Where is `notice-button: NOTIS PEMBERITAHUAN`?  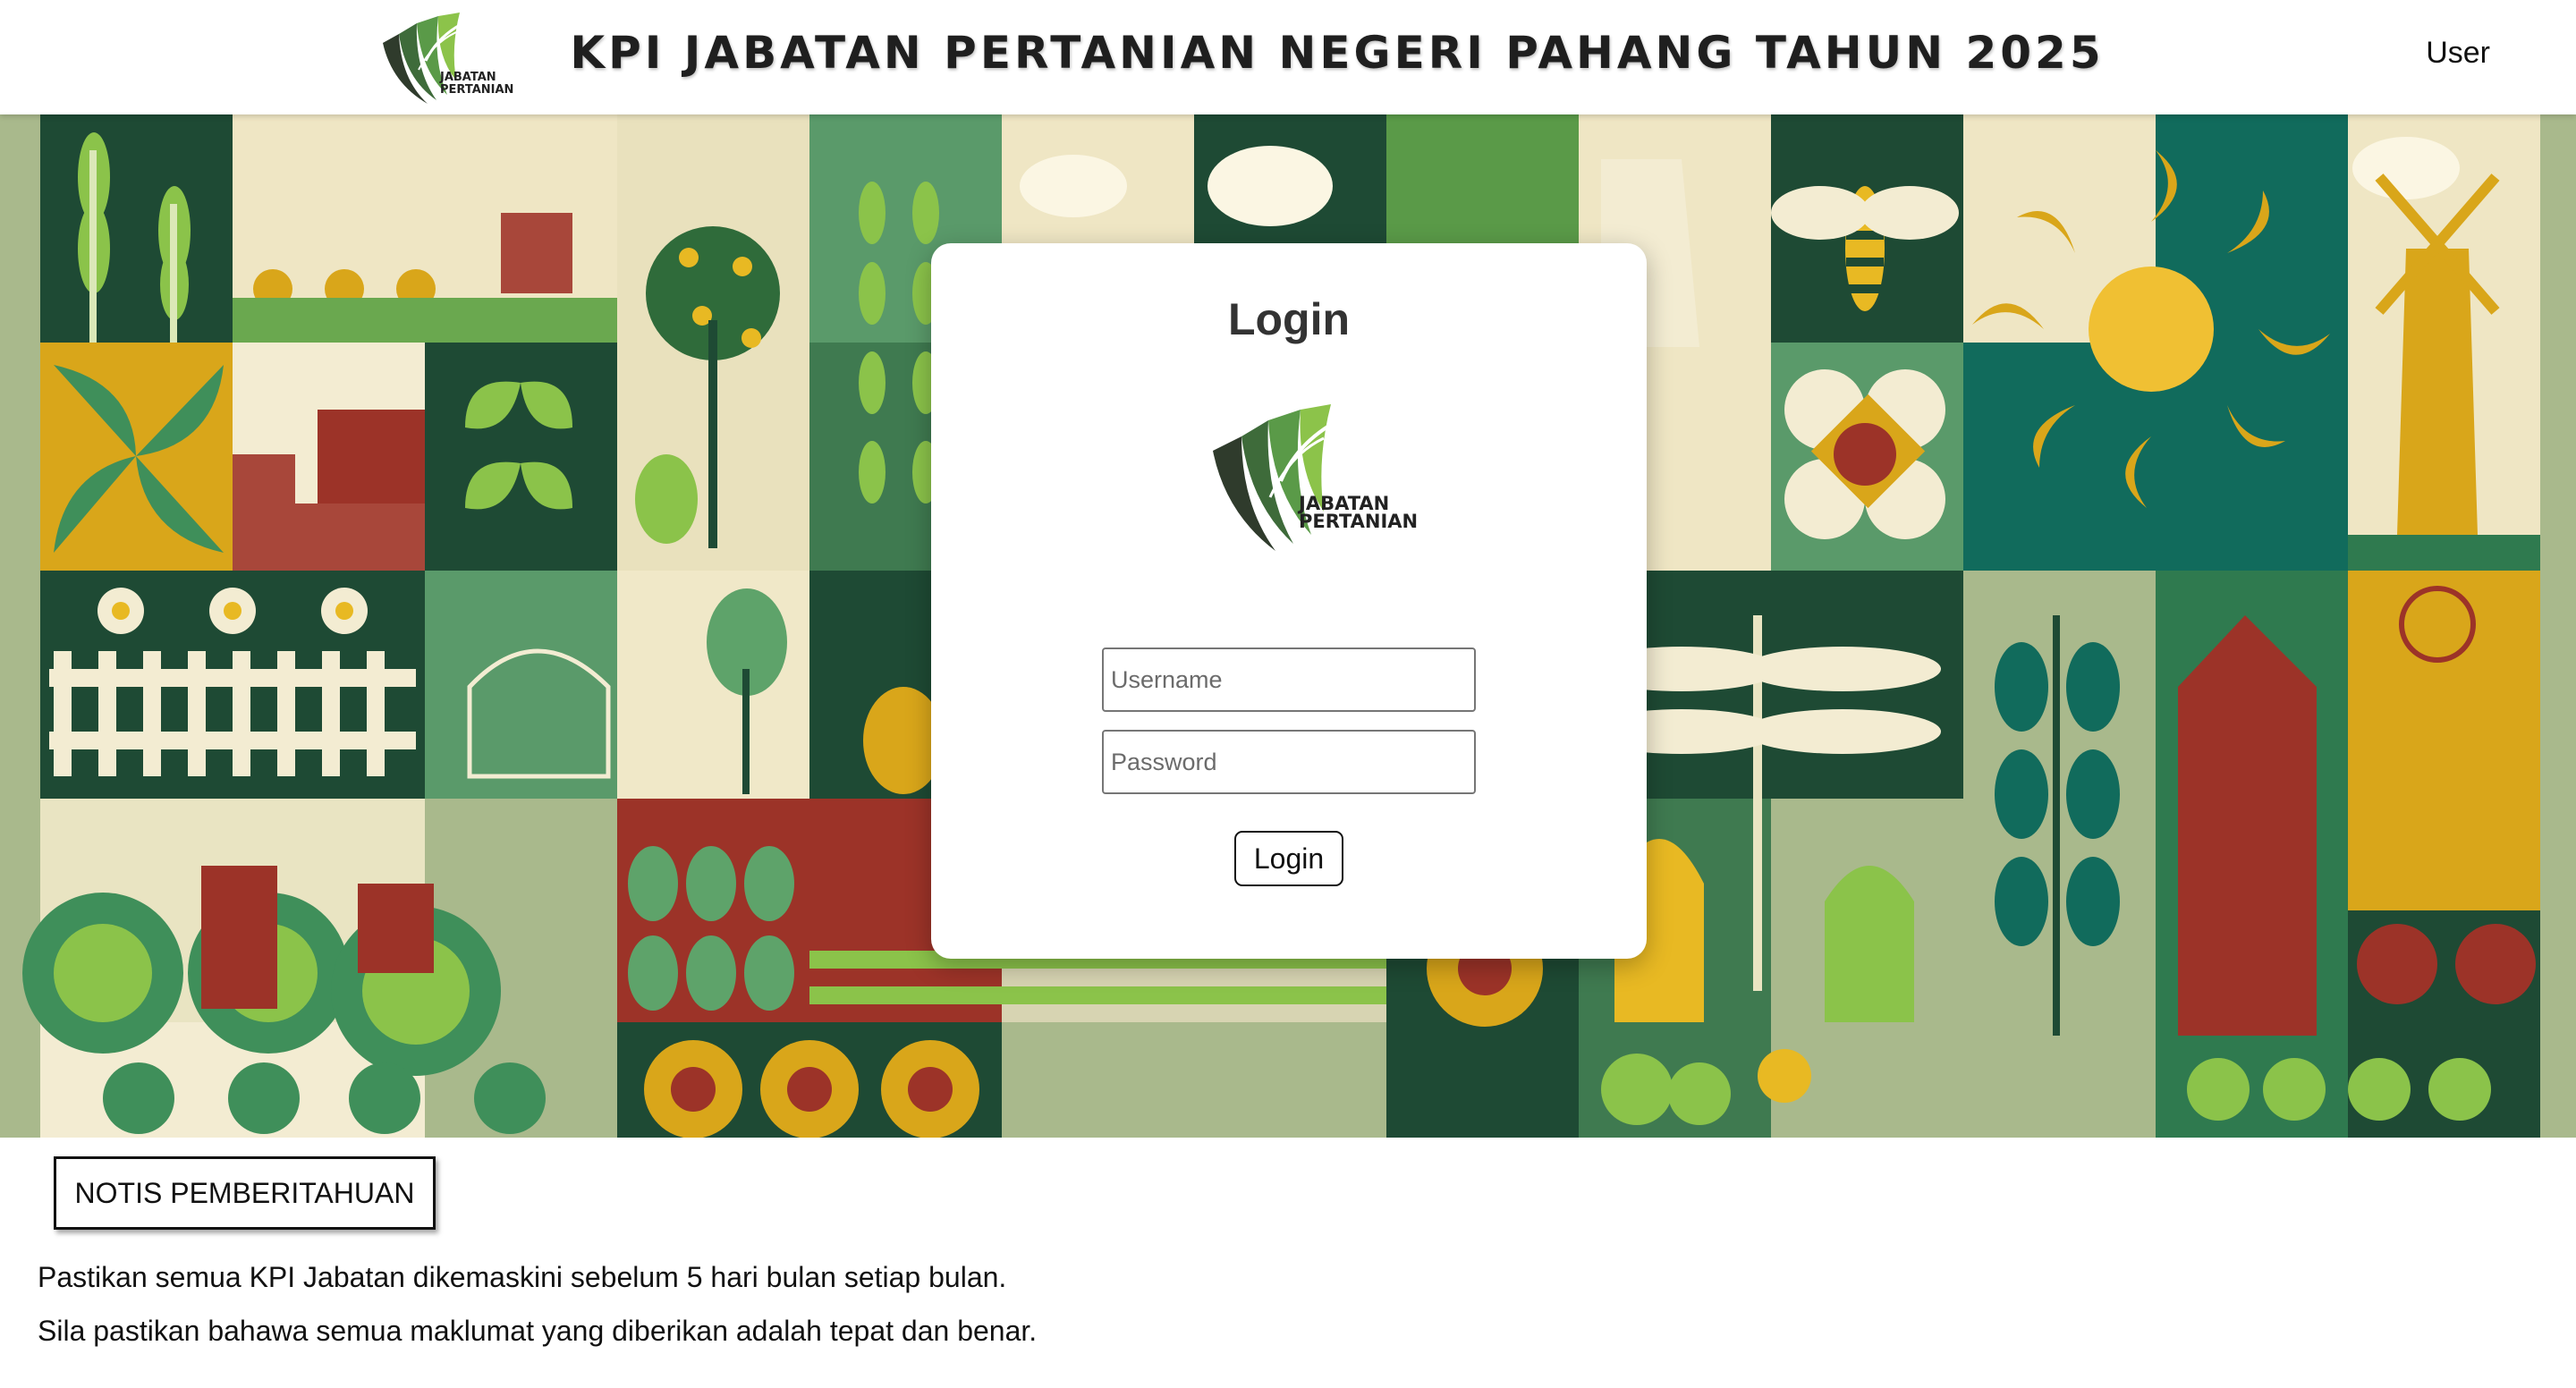 notice-button: NOTIS PEMBERITAHUAN is located at coordinates (245, 1193).